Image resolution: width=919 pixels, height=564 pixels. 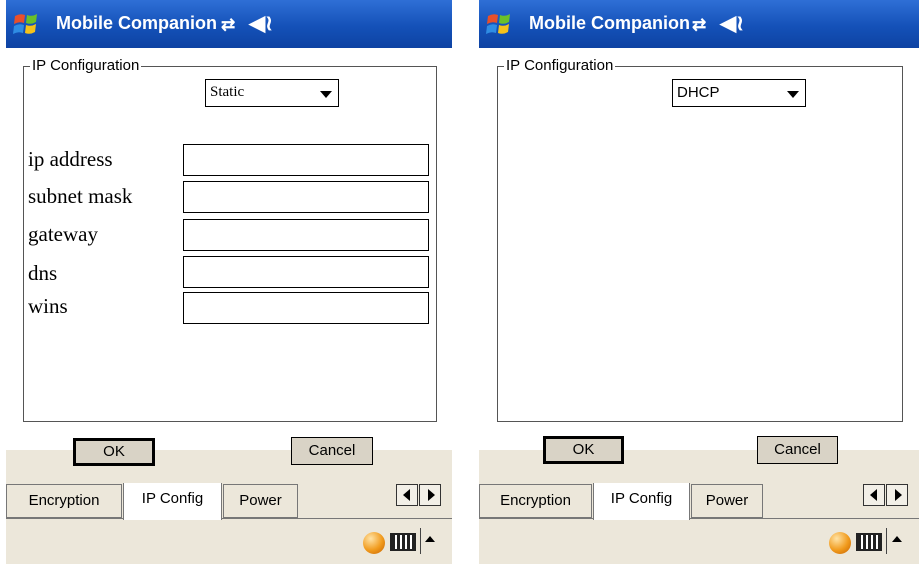 What do you see at coordinates (306, 272) in the screenshot?
I see `dns-input` at bounding box center [306, 272].